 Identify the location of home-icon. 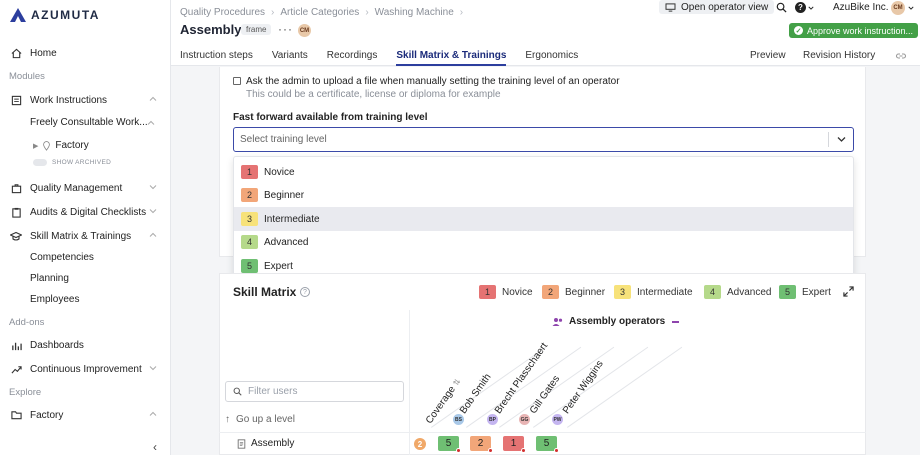
(16, 53).